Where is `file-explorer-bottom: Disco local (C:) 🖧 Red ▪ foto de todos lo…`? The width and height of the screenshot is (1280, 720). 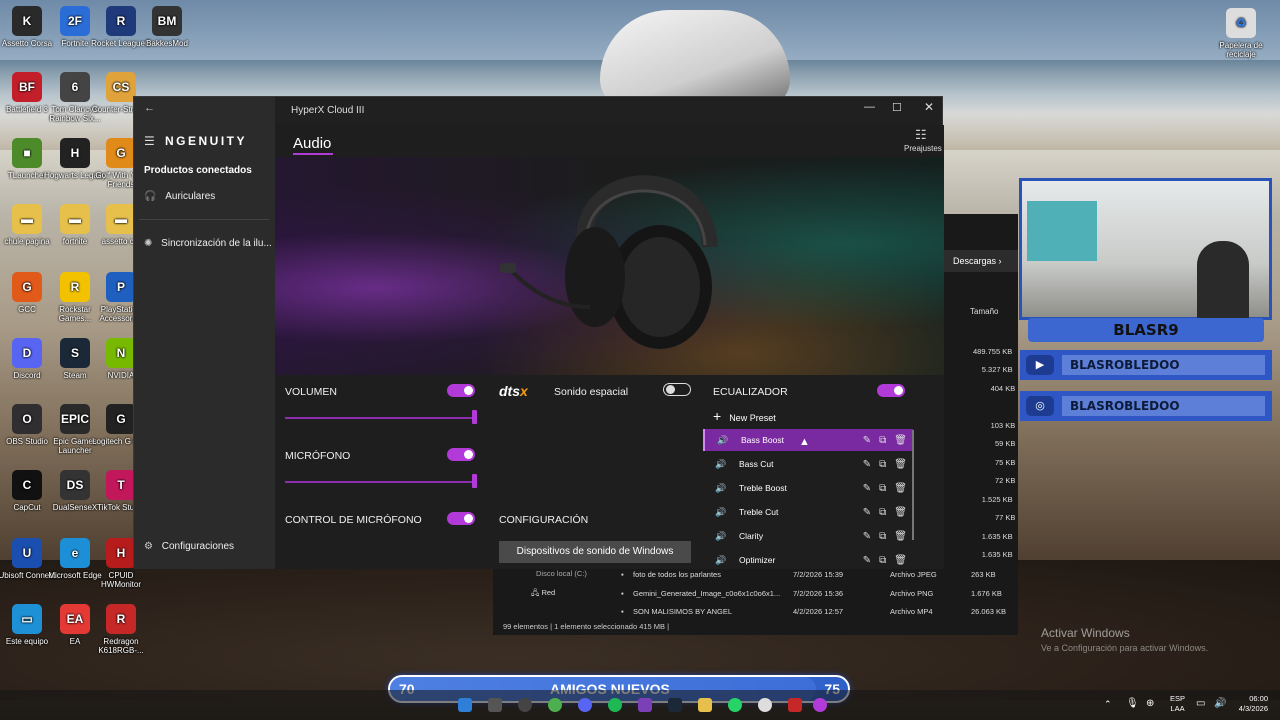 file-explorer-bottom: Disco local (C:) 🖧 Red ▪ foto de todos lo… is located at coordinates (755, 600).